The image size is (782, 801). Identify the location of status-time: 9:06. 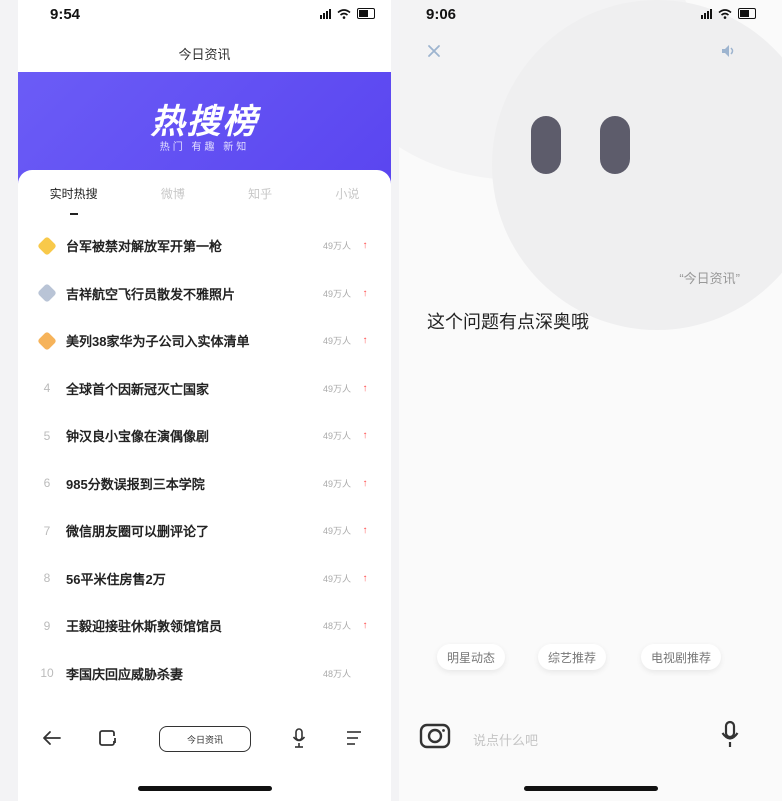
(441, 14).